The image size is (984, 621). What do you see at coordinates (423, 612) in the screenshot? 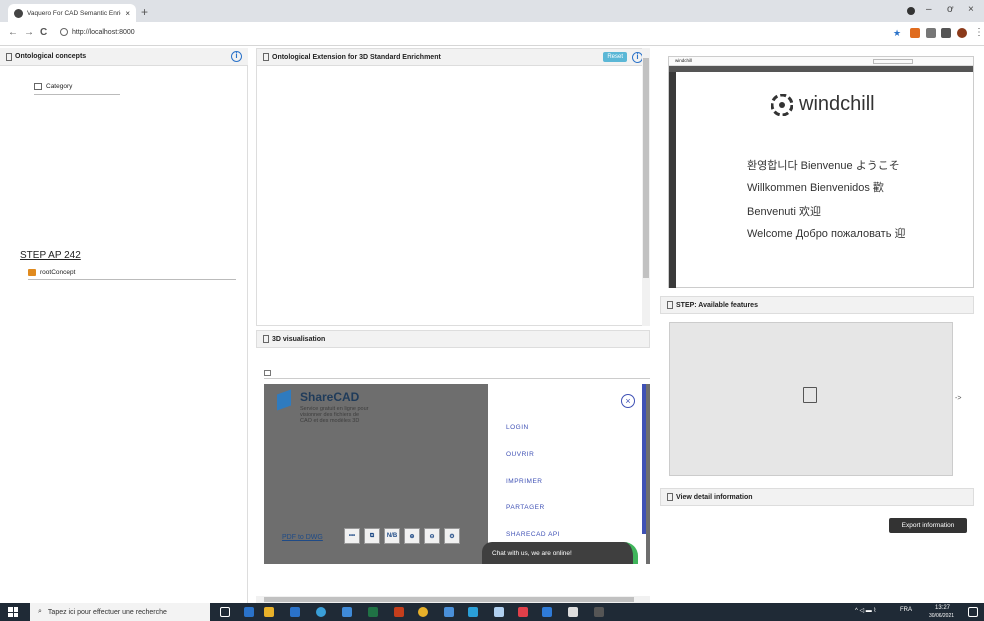
I see `chrome-icon` at bounding box center [423, 612].